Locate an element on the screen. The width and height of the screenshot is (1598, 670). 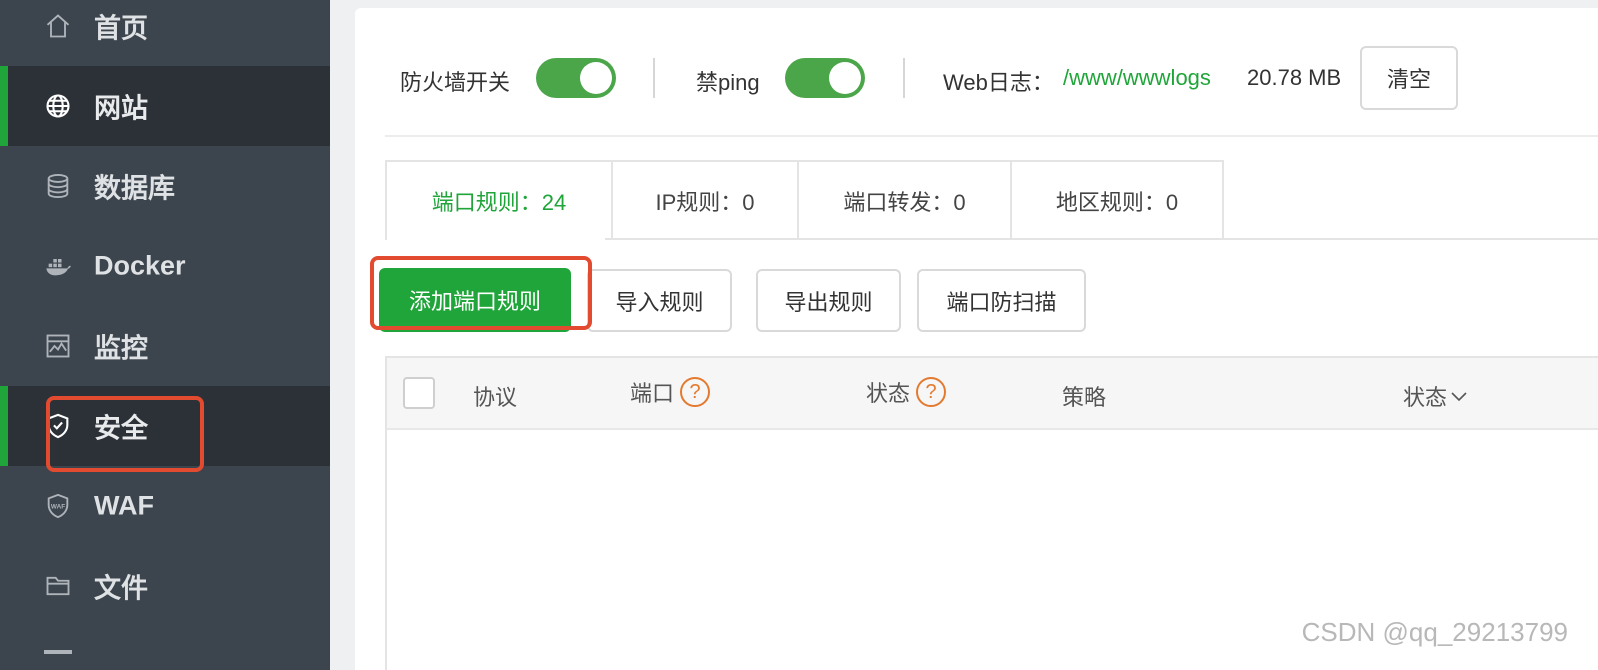
sidebar-item-label: Docker is located at coordinates (140, 265).